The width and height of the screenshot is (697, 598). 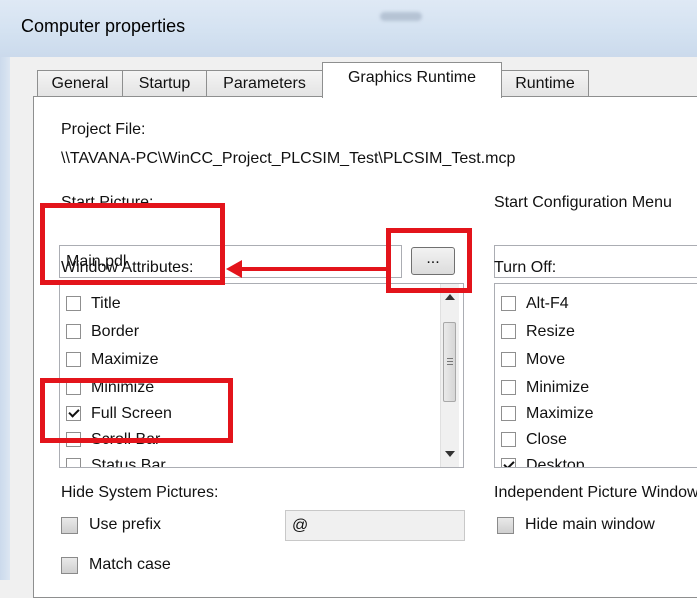 What do you see at coordinates (595, 492) in the screenshot?
I see `independent-picture-window-label: Independent Picture Window` at bounding box center [595, 492].